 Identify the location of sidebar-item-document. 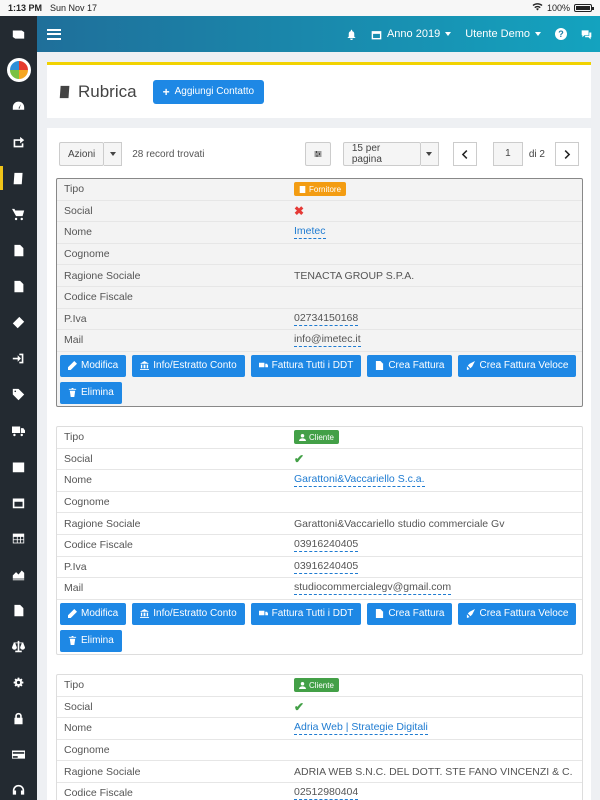
(18, 286).